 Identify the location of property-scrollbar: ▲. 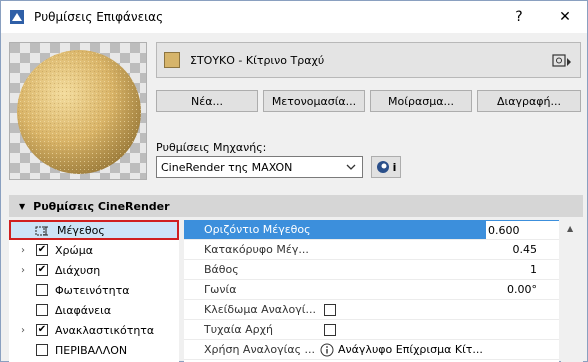
(572, 291).